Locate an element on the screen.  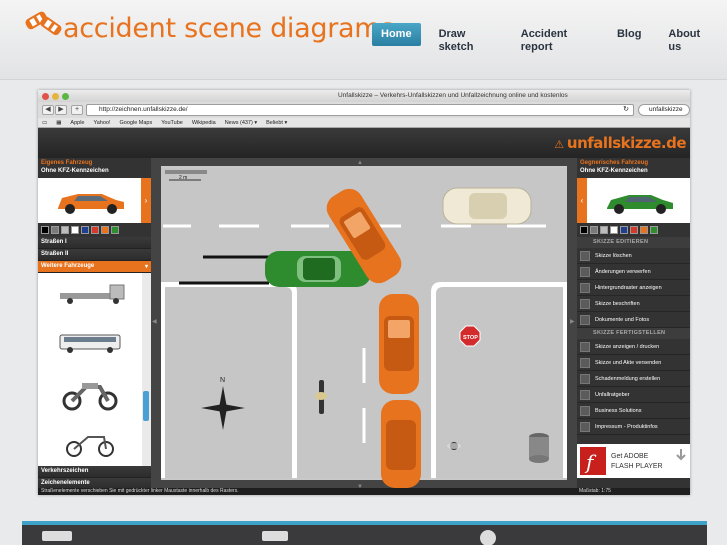
action-impressum: Impressum - Produktinfos is located at coordinates (633, 427).